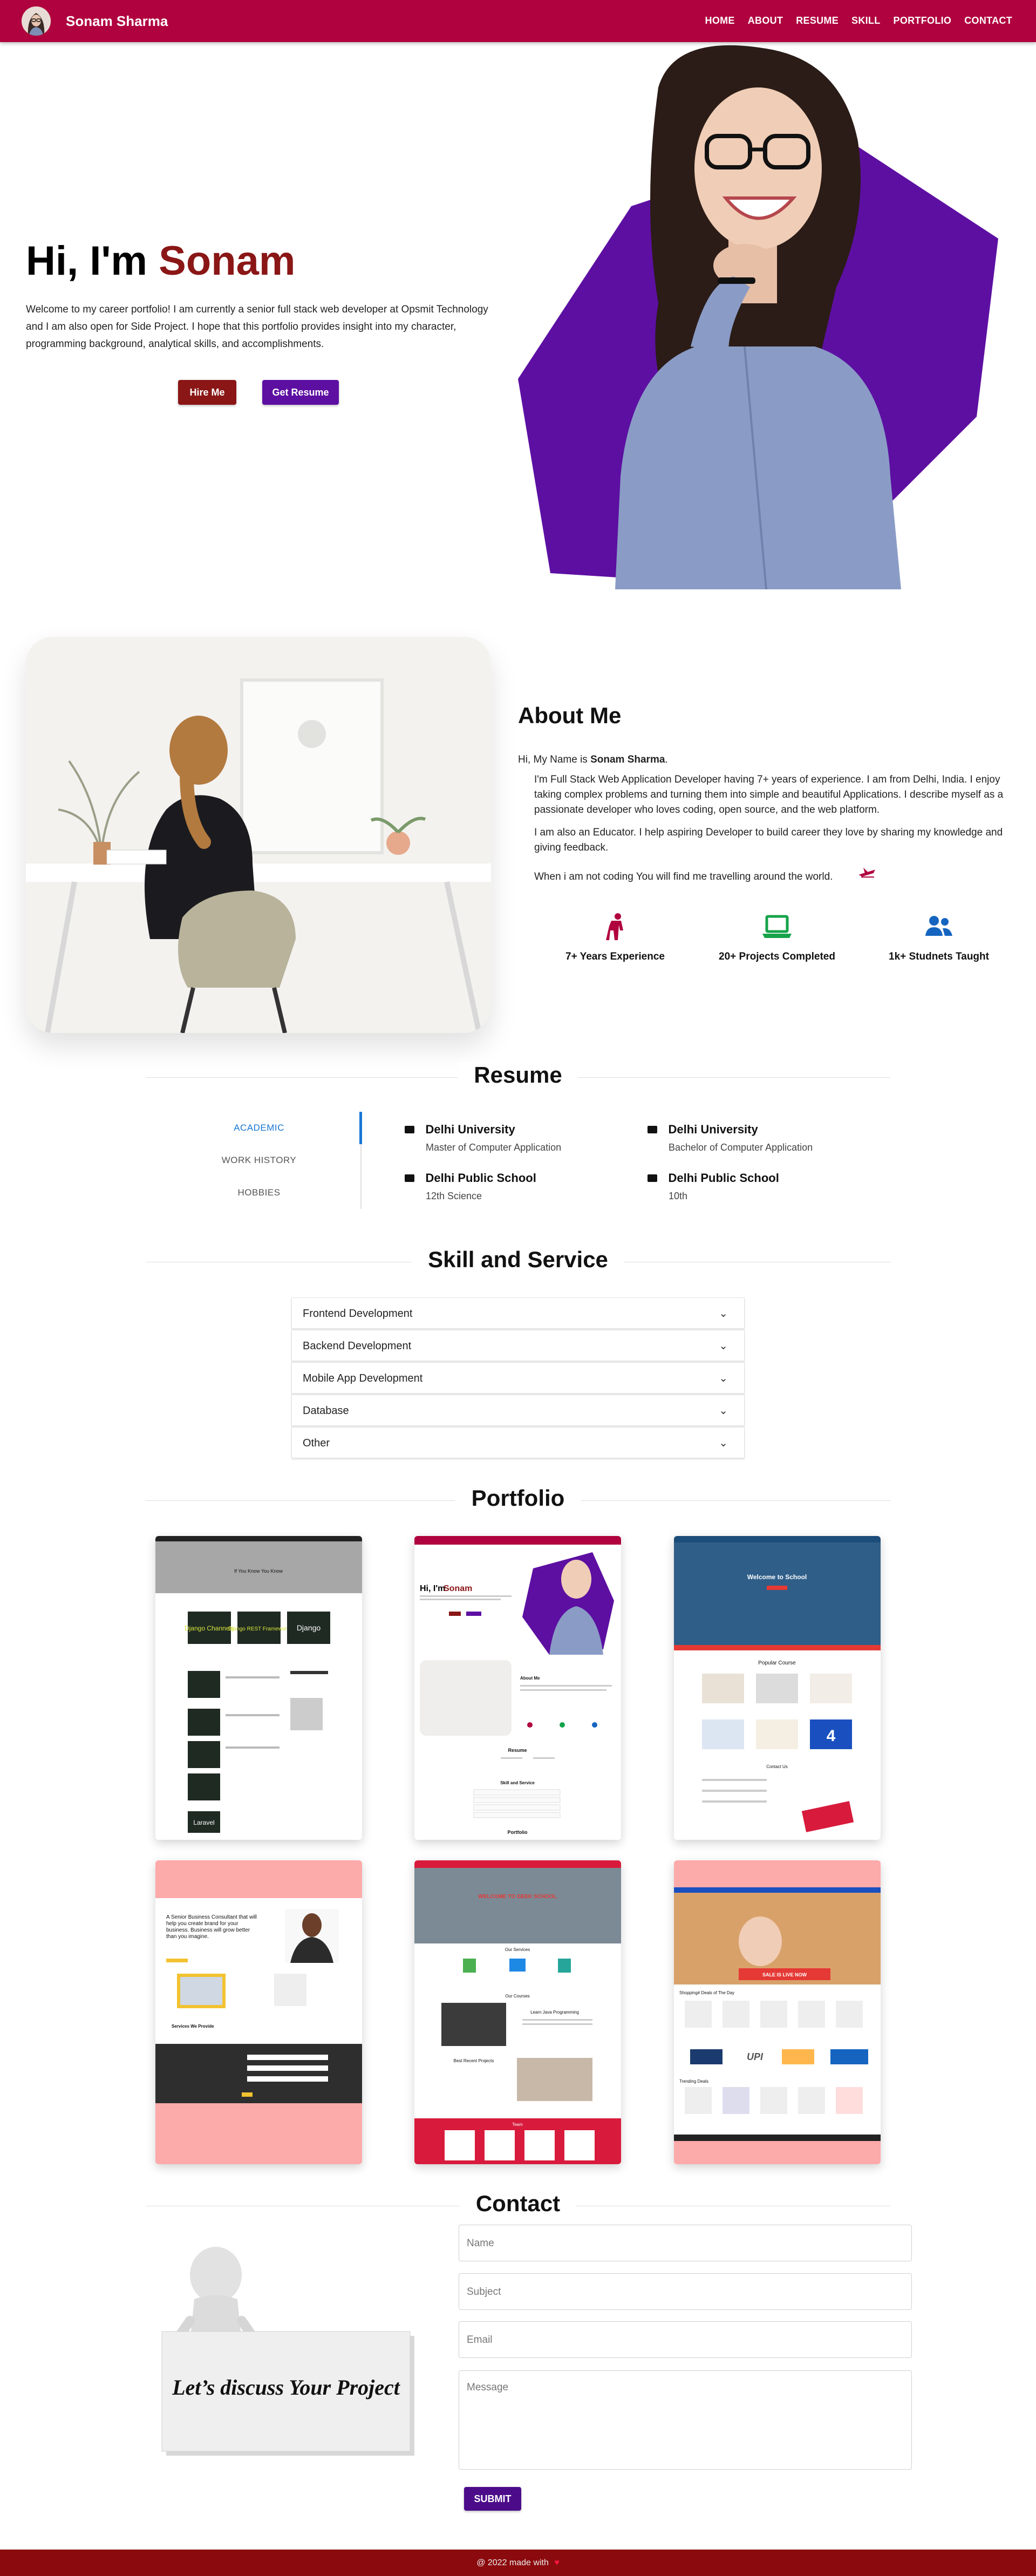 This screenshot has width=1036, height=2576. Describe the element at coordinates (209, 1628) in the screenshot. I see `thumb1-tile: Django Channels` at that location.